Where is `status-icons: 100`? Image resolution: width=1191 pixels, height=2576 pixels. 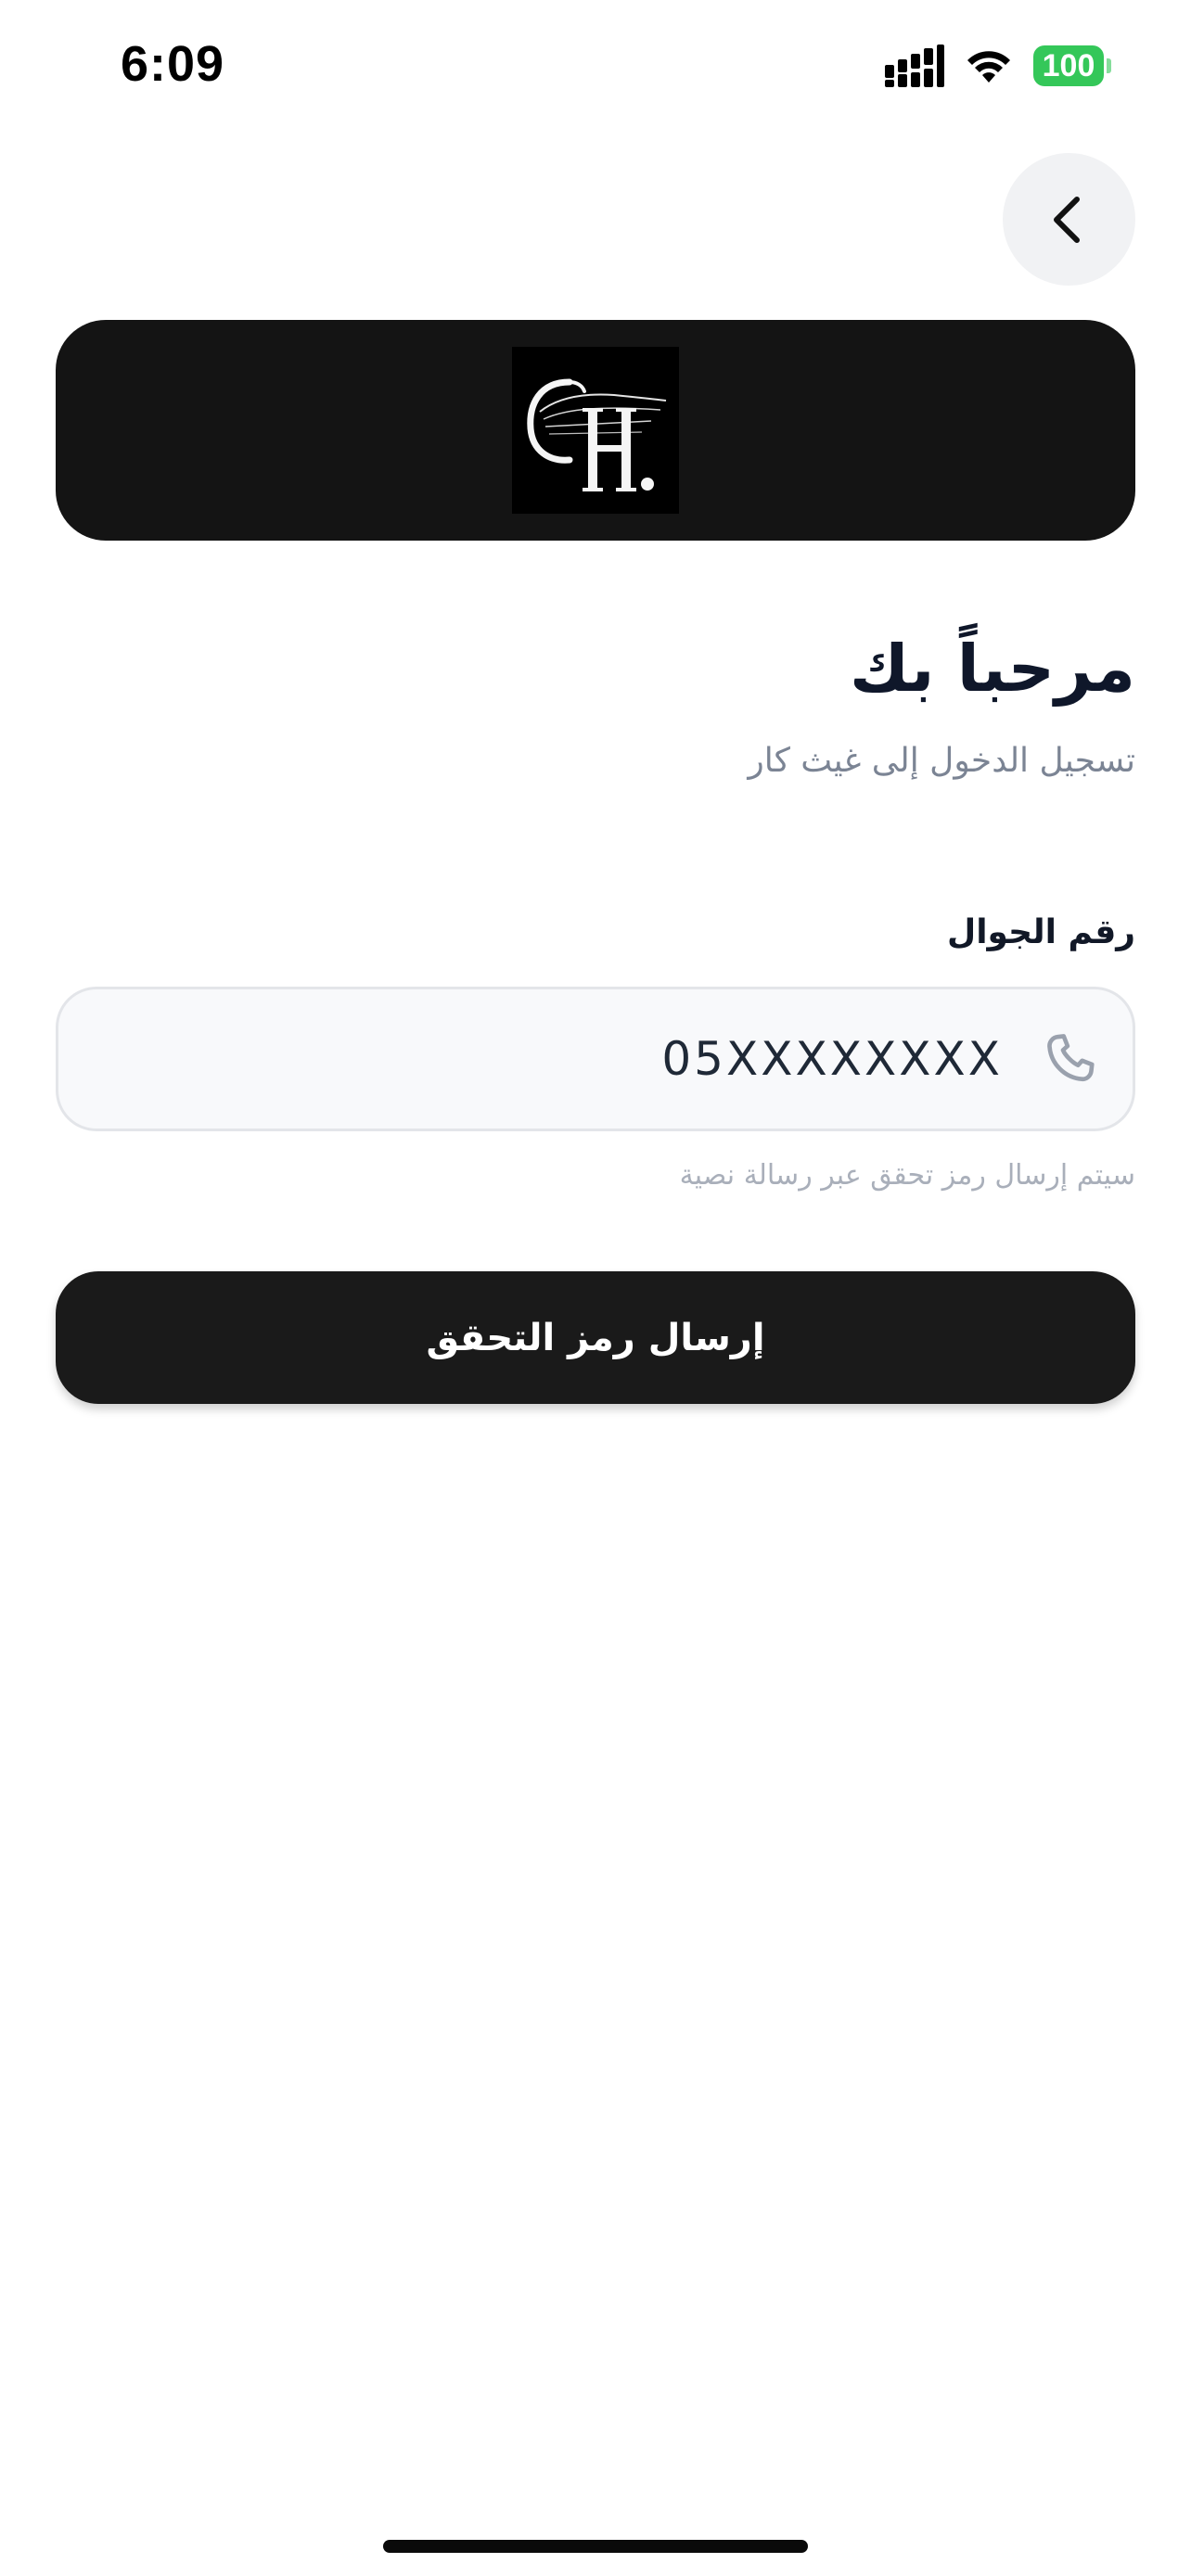 status-icons: 100 is located at coordinates (998, 66).